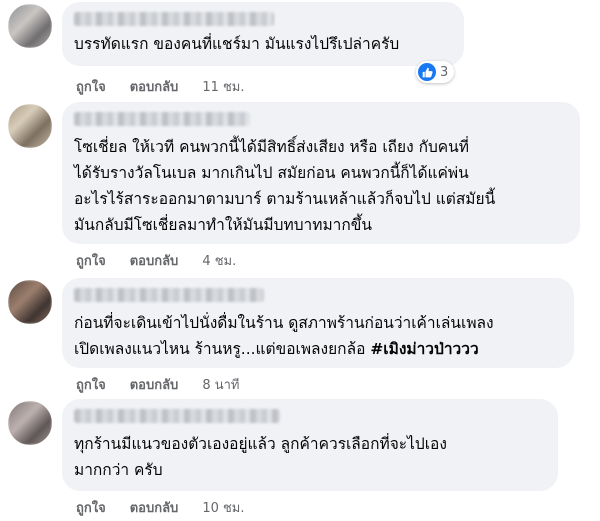 Image resolution: width=600 pixels, height=521 pixels. What do you see at coordinates (424, 349) in the screenshot?
I see `hashtag-link: #เมิงม่าวป่าววว` at bounding box center [424, 349].